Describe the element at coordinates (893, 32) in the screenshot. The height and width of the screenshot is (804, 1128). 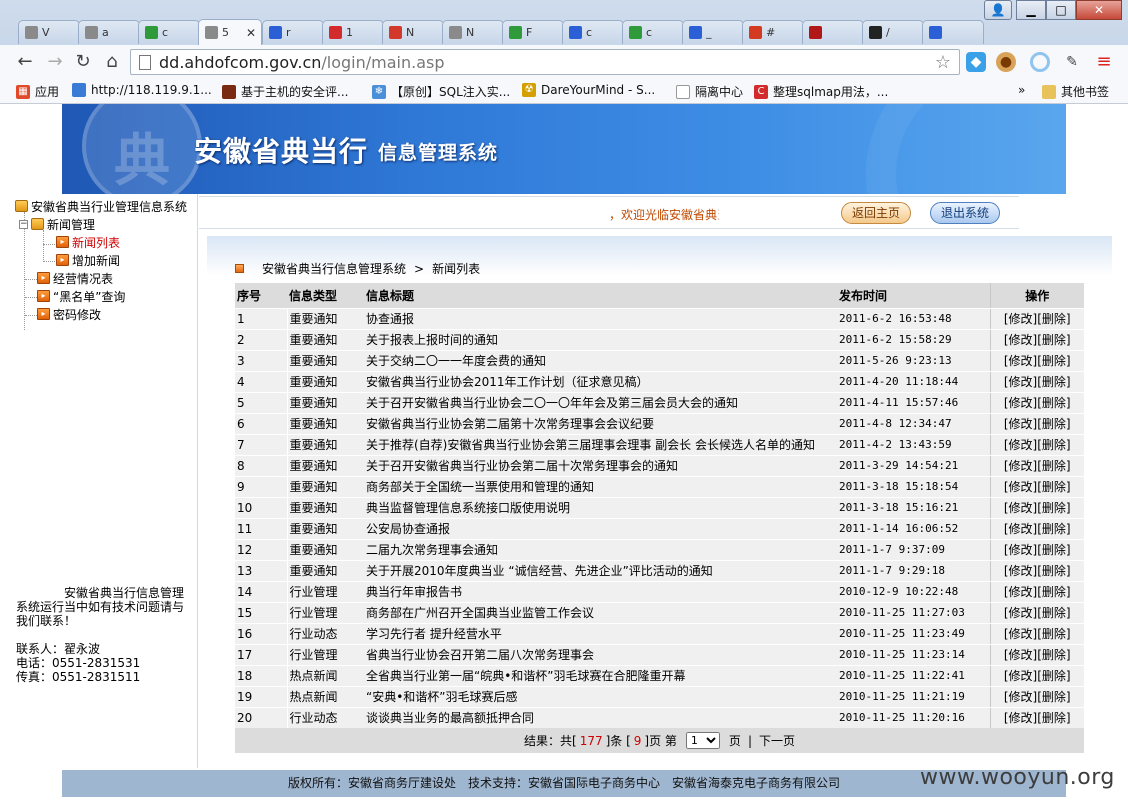
I see `browser-tab: /` at that location.